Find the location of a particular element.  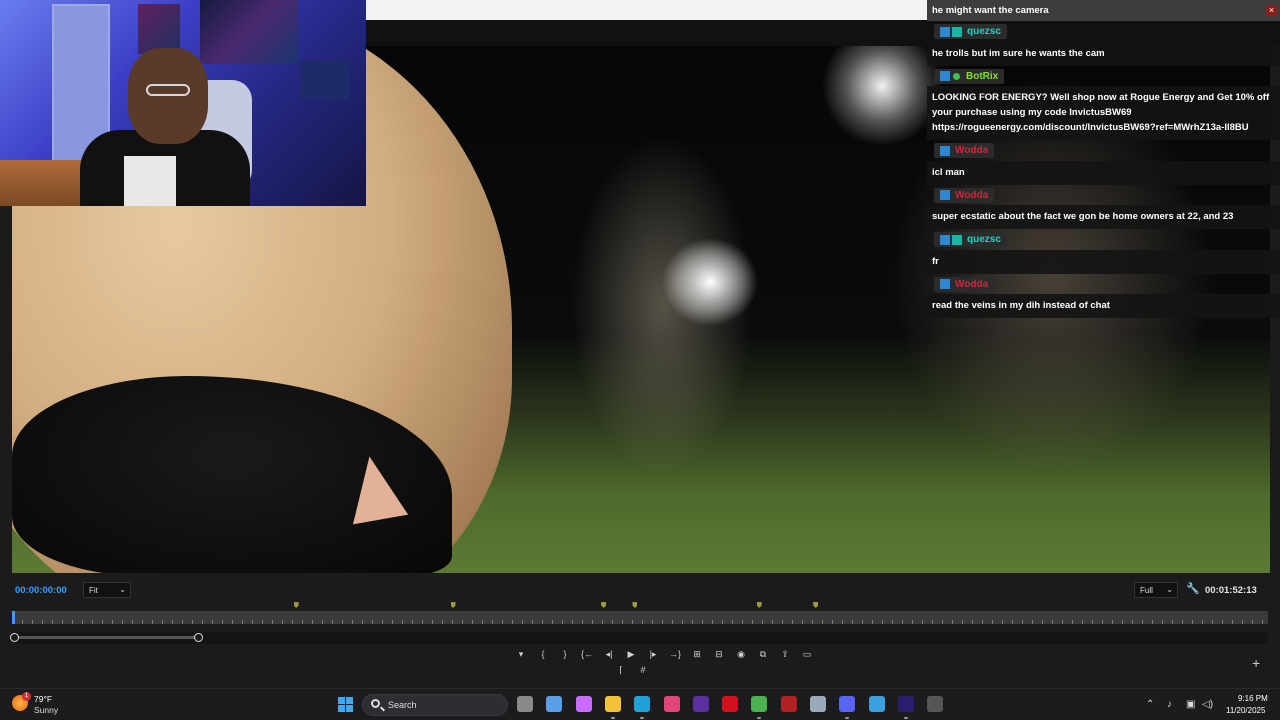

weather-badge: 1 is located at coordinates (26, 696).